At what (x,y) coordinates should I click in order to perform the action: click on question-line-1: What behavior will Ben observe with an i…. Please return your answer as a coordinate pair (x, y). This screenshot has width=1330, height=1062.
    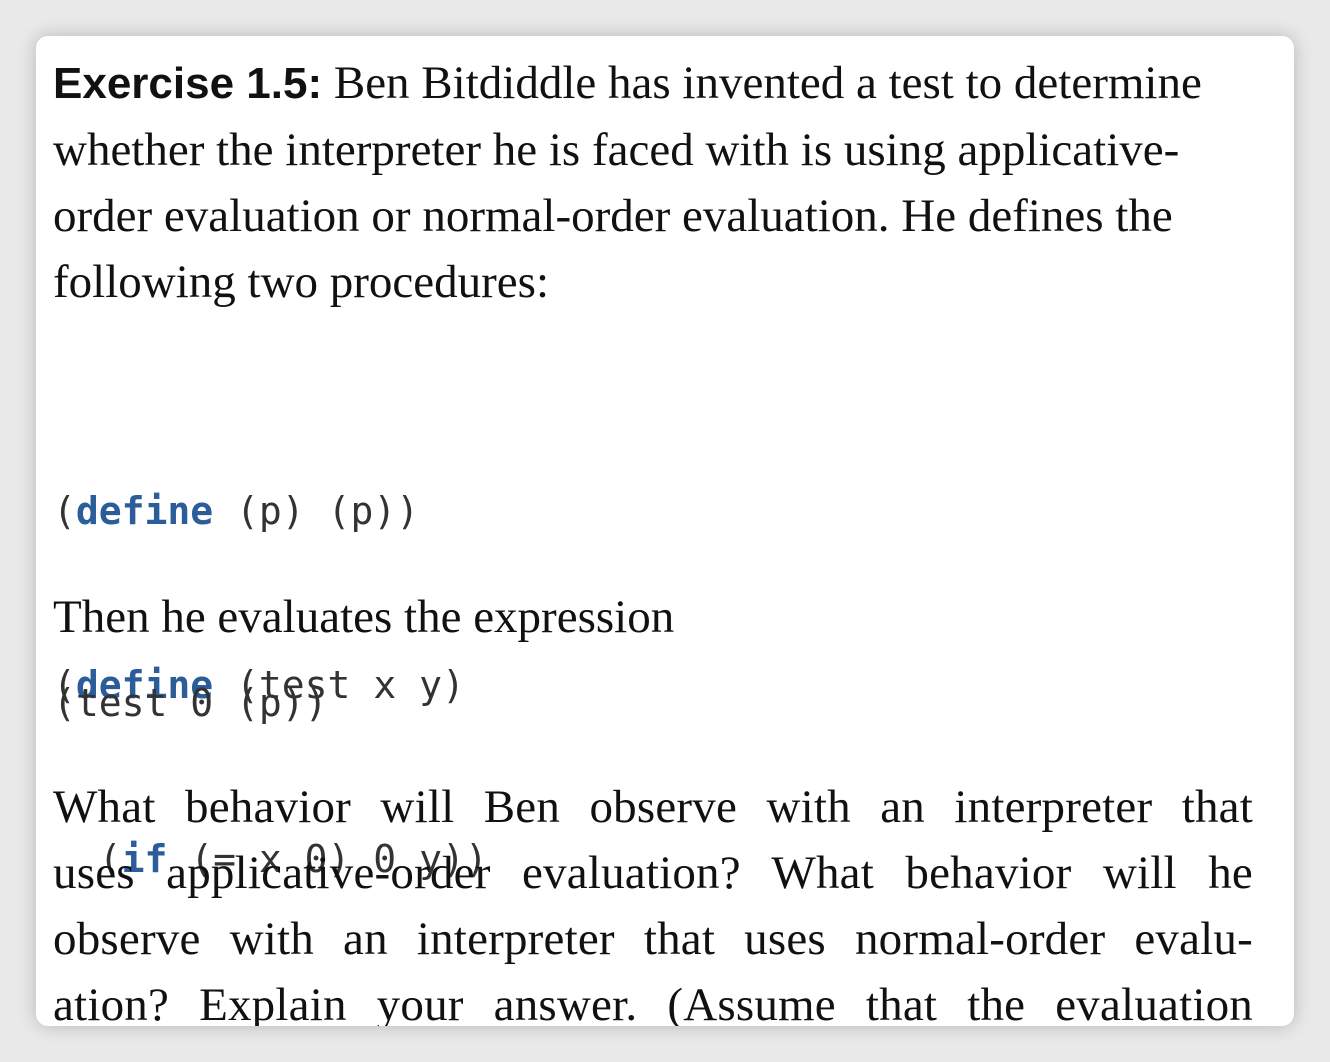
    Looking at the image, I should click on (653, 807).